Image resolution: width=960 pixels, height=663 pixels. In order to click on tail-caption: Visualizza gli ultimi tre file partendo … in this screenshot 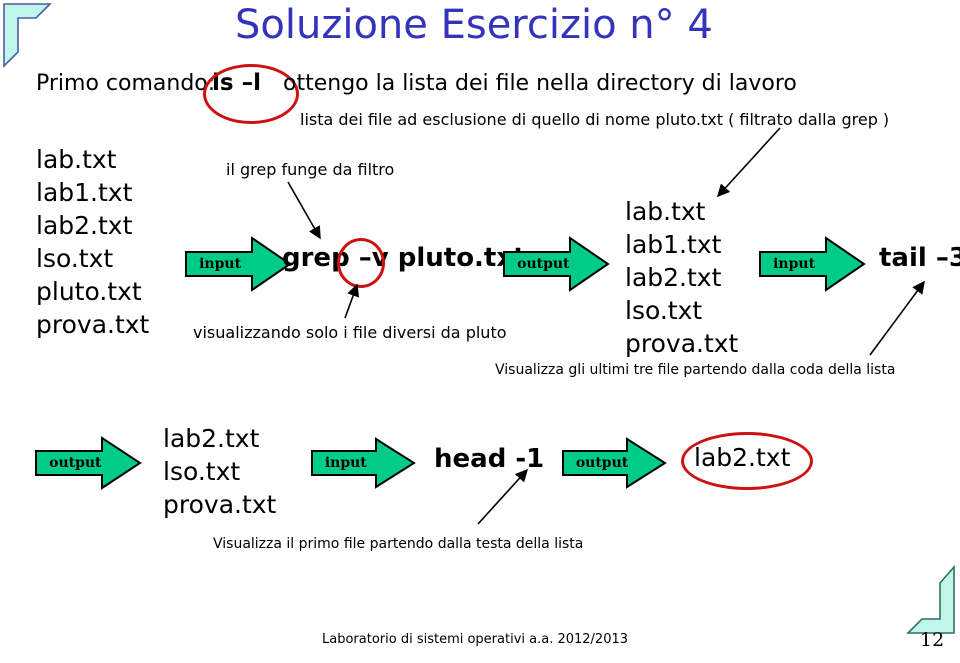, I will do `click(695, 370)`.